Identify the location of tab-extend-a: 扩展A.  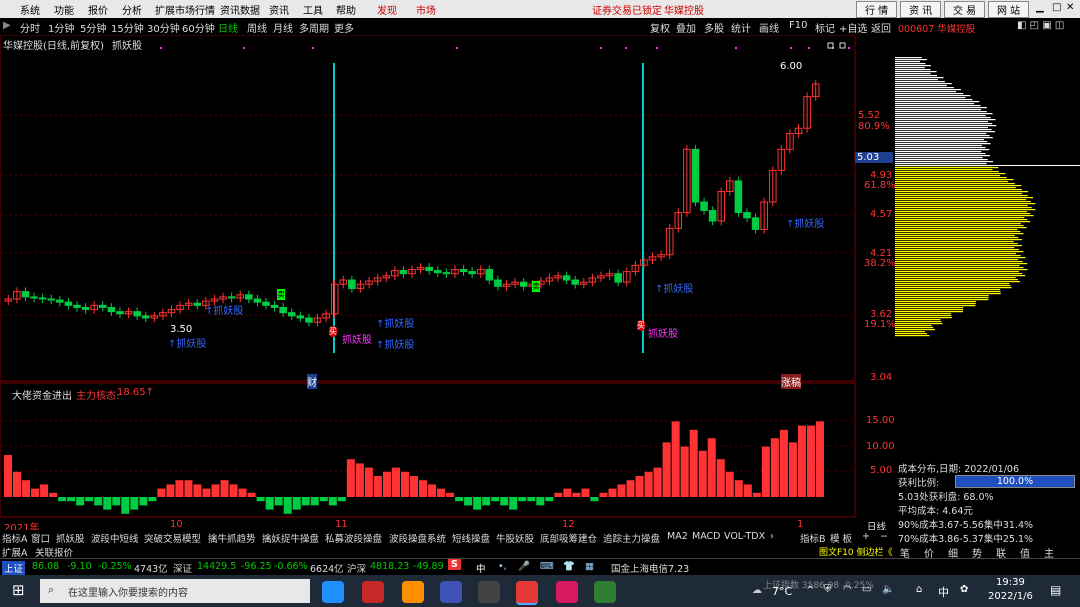
(15, 552).